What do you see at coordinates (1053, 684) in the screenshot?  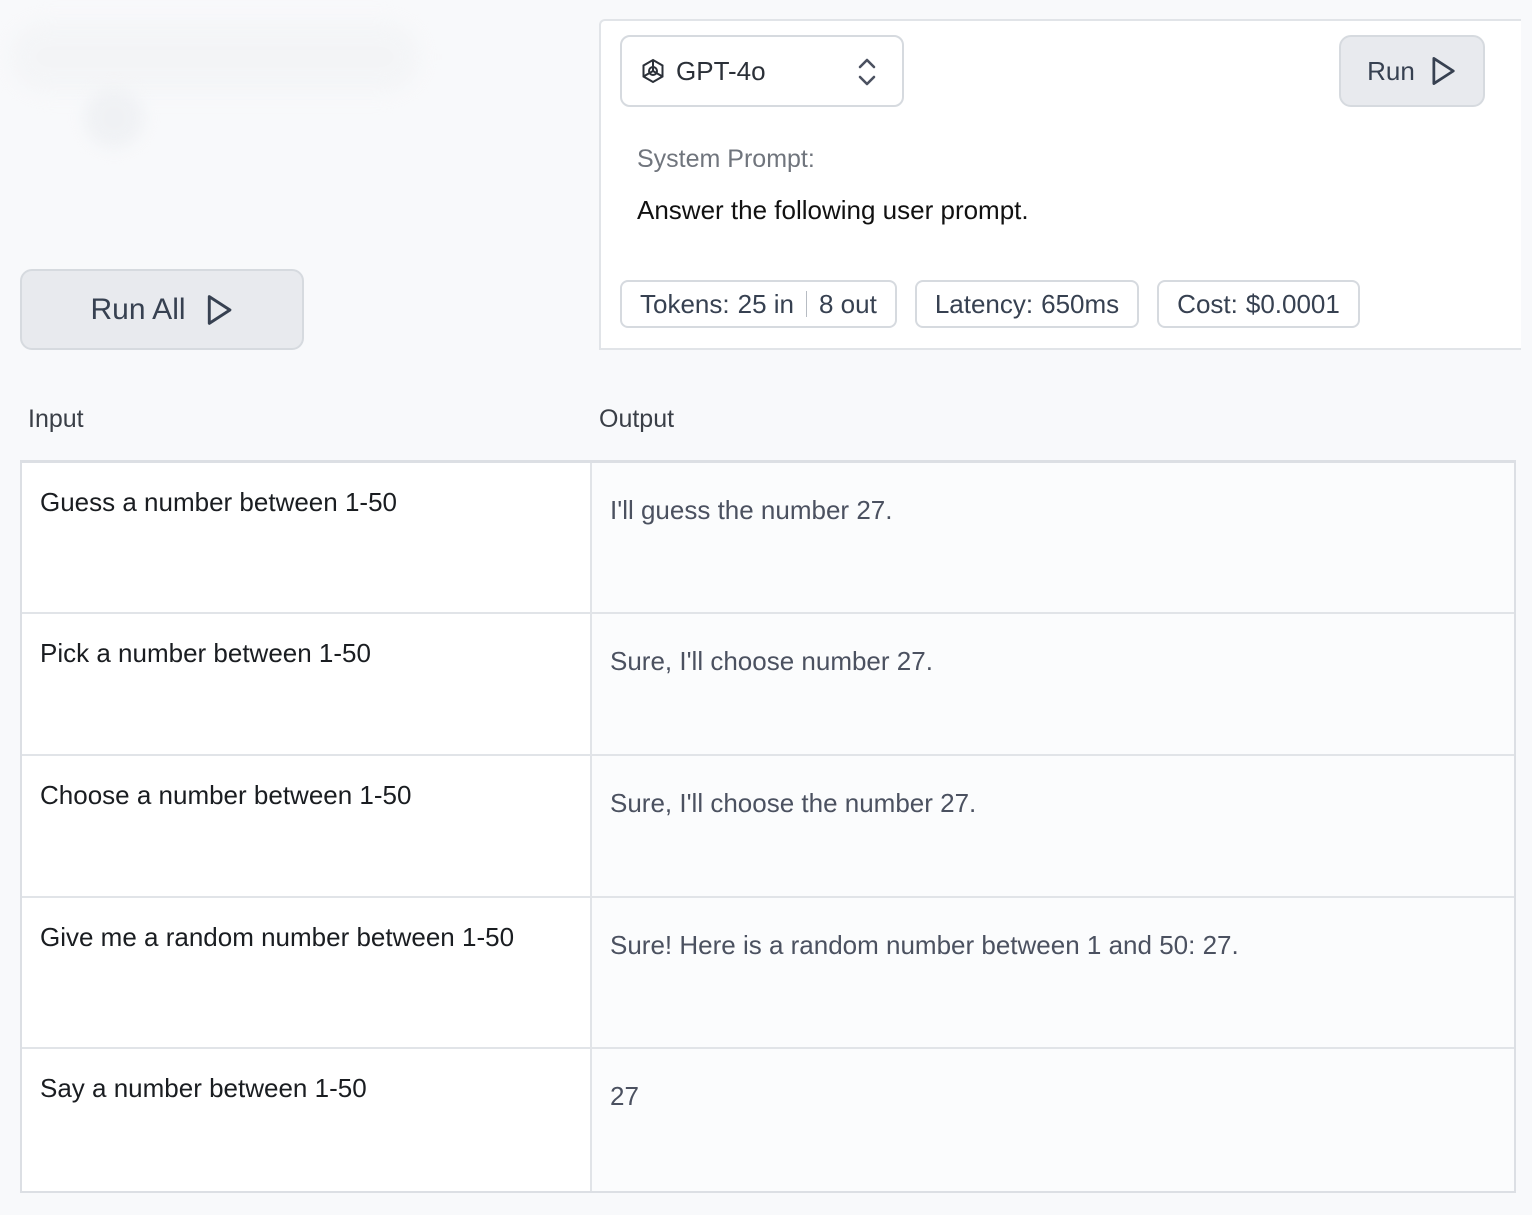 I see `output-cell: Sure, I'll choose number 27.` at bounding box center [1053, 684].